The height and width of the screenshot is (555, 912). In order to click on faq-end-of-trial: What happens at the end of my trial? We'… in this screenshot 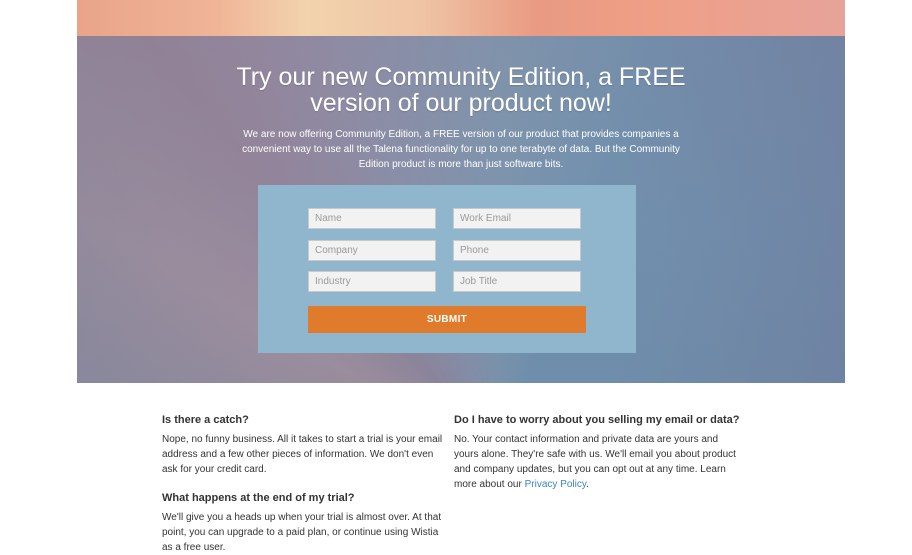, I will do `click(303, 523)`.